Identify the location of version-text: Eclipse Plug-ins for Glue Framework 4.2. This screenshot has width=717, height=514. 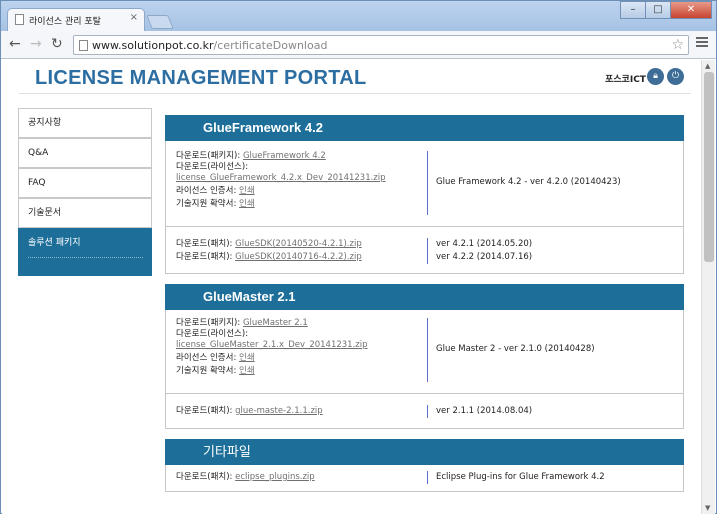
(520, 477).